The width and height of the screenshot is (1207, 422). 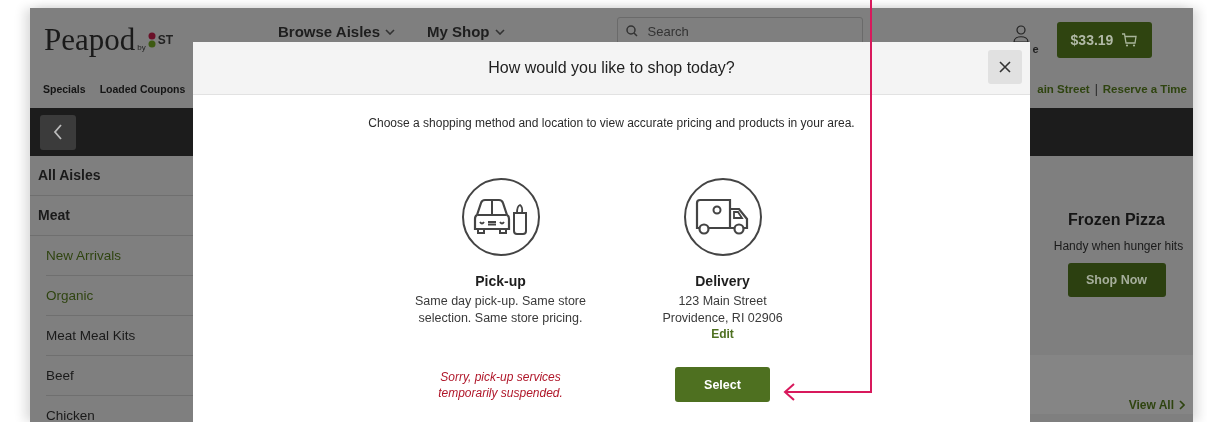 I want to click on account-label: e, so click(x=1035, y=49).